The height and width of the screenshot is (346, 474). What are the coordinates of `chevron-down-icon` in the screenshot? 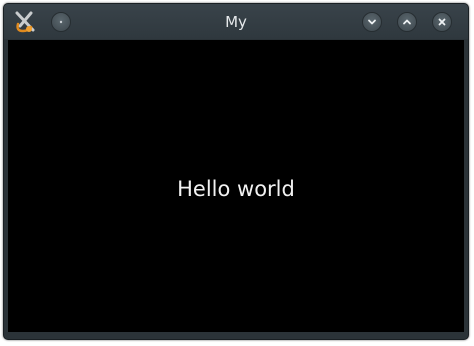 It's located at (372, 22).